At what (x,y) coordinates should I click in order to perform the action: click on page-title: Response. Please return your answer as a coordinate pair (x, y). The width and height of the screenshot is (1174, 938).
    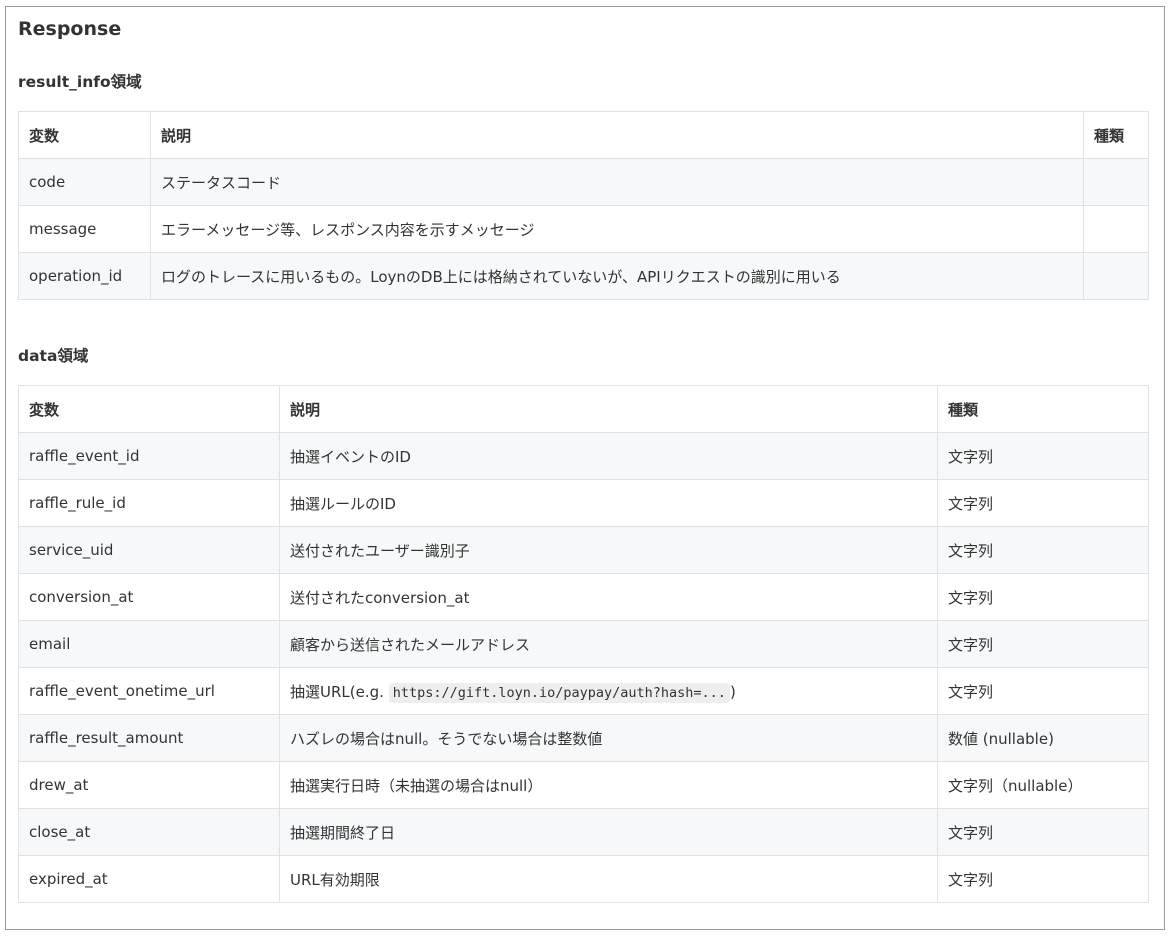
    Looking at the image, I should click on (70, 29).